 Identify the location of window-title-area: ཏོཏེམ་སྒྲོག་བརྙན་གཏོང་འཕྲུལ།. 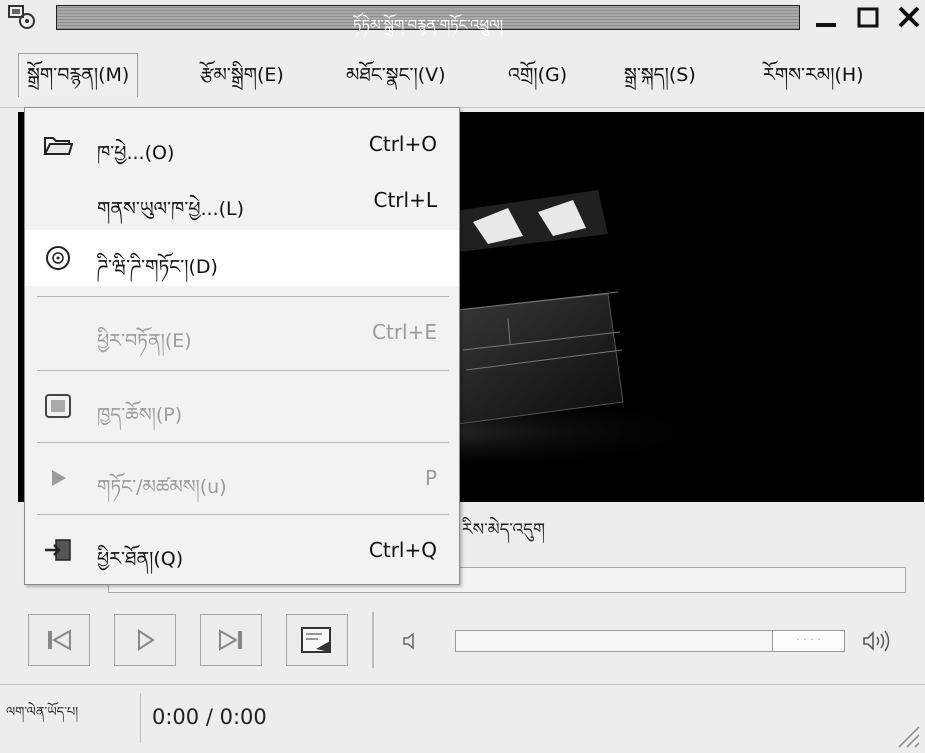
(428, 19).